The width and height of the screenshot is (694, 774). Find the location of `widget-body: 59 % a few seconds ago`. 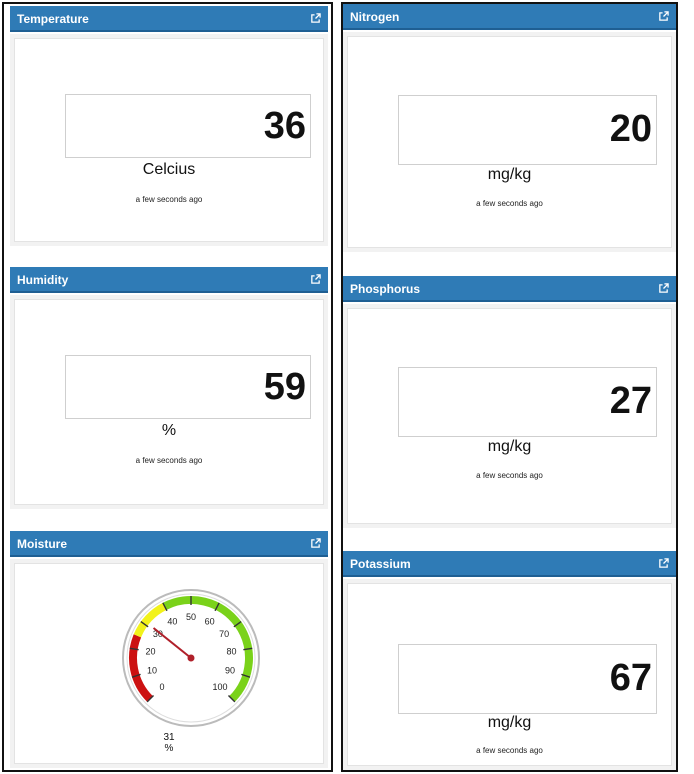

widget-body: 59 % a few seconds ago is located at coordinates (169, 402).